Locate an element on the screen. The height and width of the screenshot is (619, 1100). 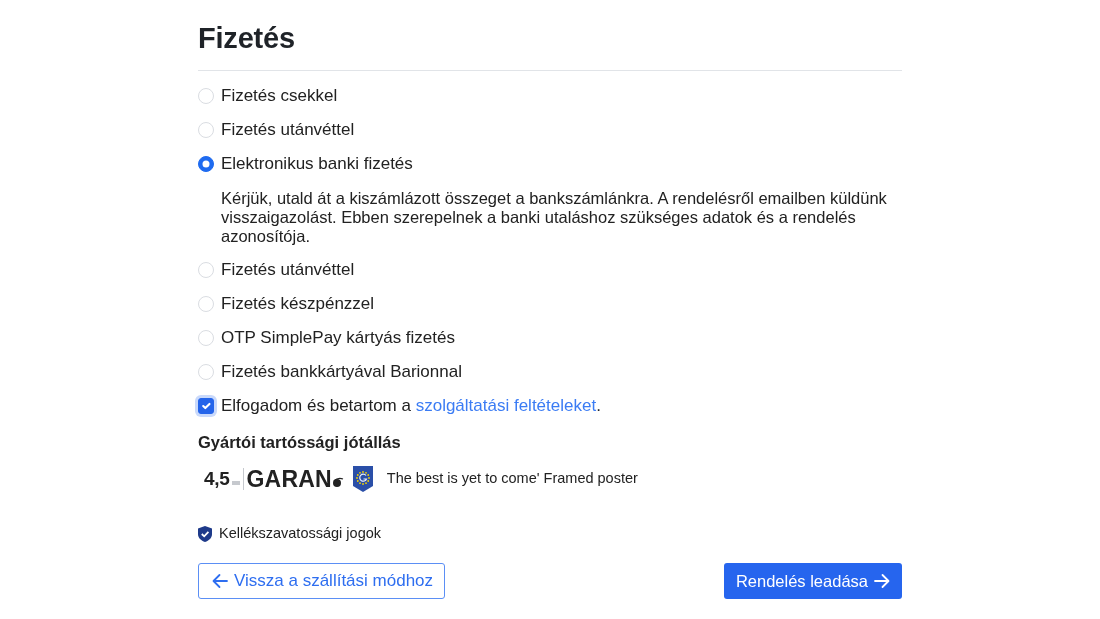
payment-option-label: Elektronikus banki fizetés is located at coordinates (317, 164).